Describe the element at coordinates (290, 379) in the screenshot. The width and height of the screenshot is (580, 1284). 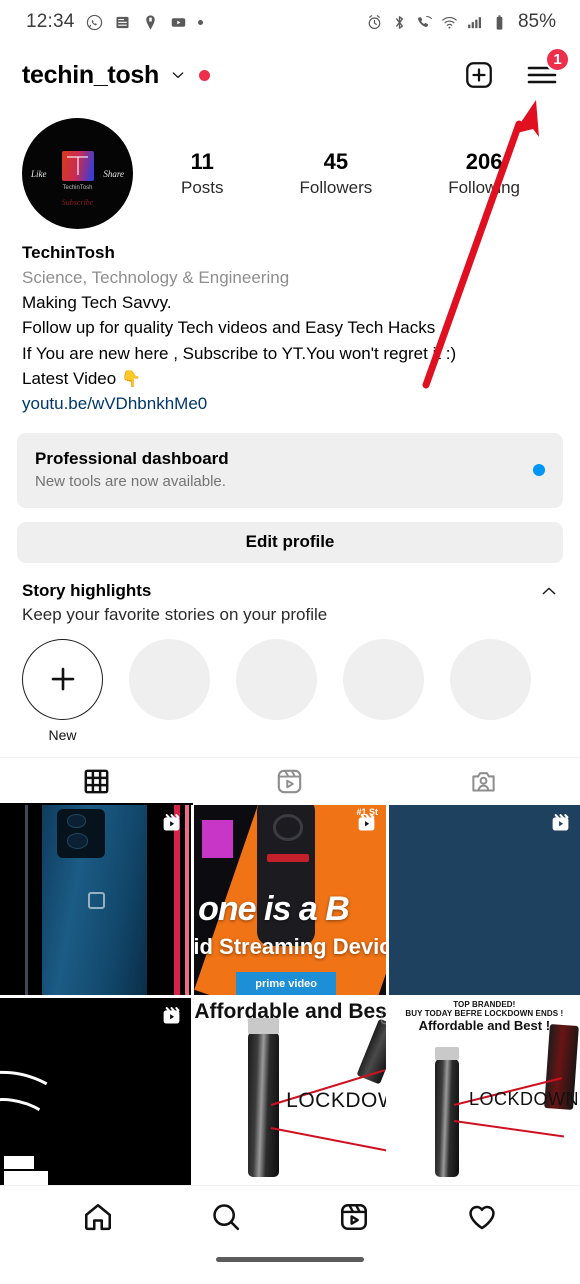
I see `bio-line-4: Latest Video 👇` at that location.